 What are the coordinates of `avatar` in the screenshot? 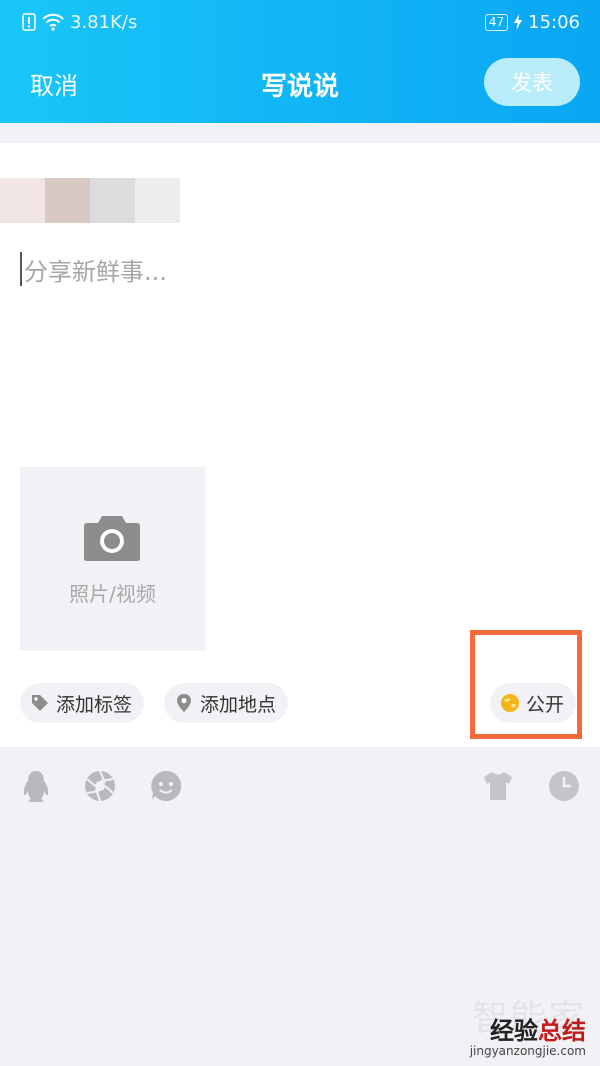 It's located at (90, 200).